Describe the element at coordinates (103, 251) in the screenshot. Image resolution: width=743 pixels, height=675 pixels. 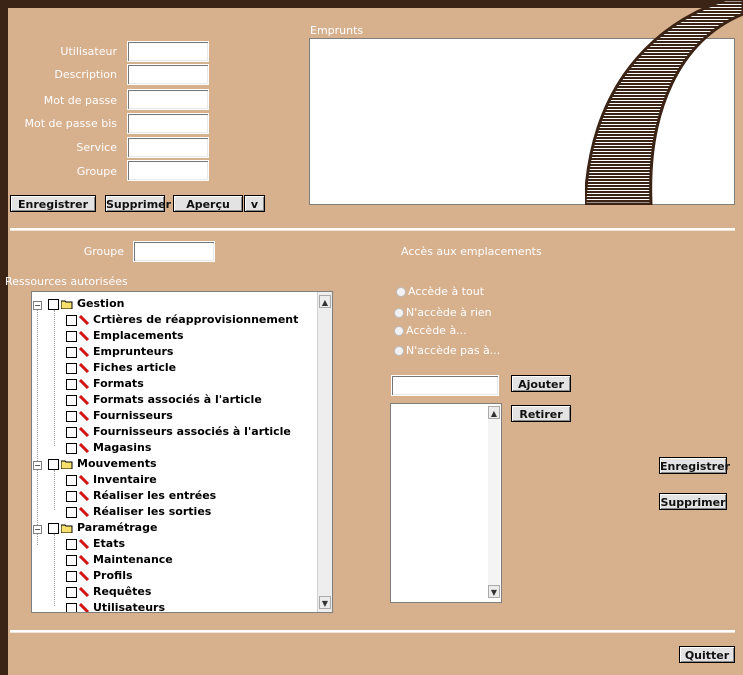
I see `group-section-label: Groupe` at that location.